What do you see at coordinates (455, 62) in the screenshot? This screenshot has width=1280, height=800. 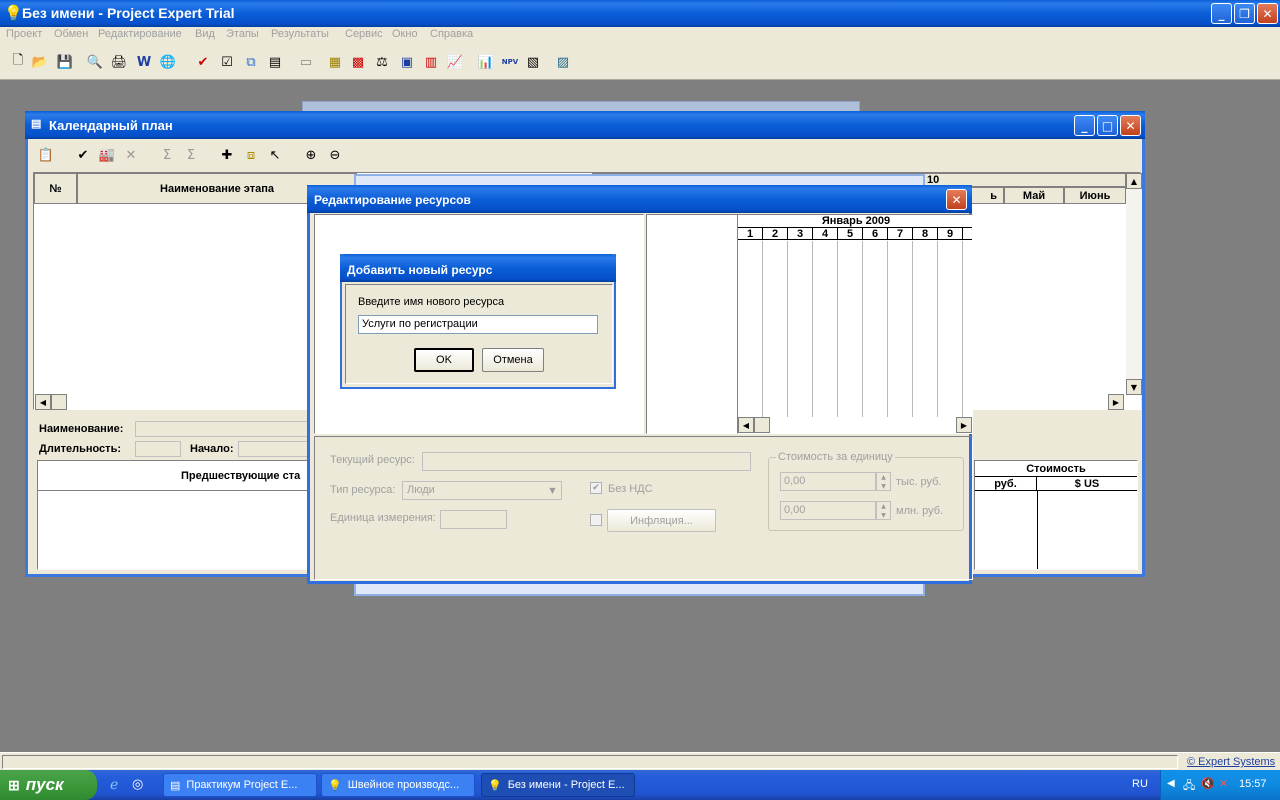 I see `chart-icon: 📈` at bounding box center [455, 62].